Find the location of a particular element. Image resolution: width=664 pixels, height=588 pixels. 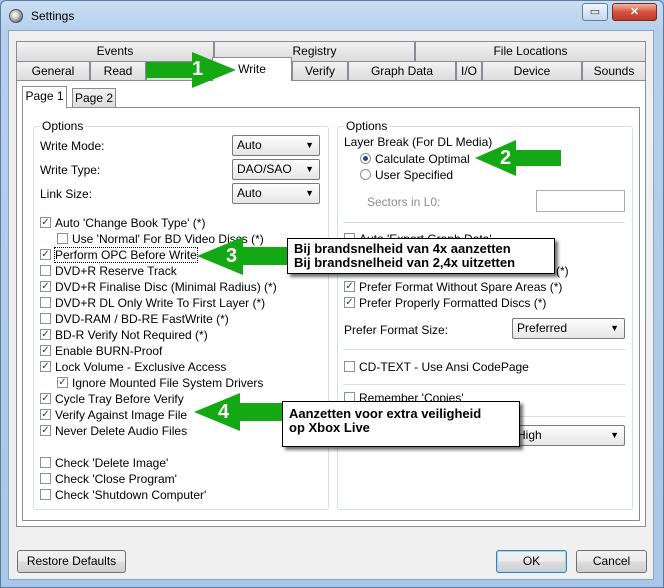

cancel-button: Cancel is located at coordinates (611, 561).